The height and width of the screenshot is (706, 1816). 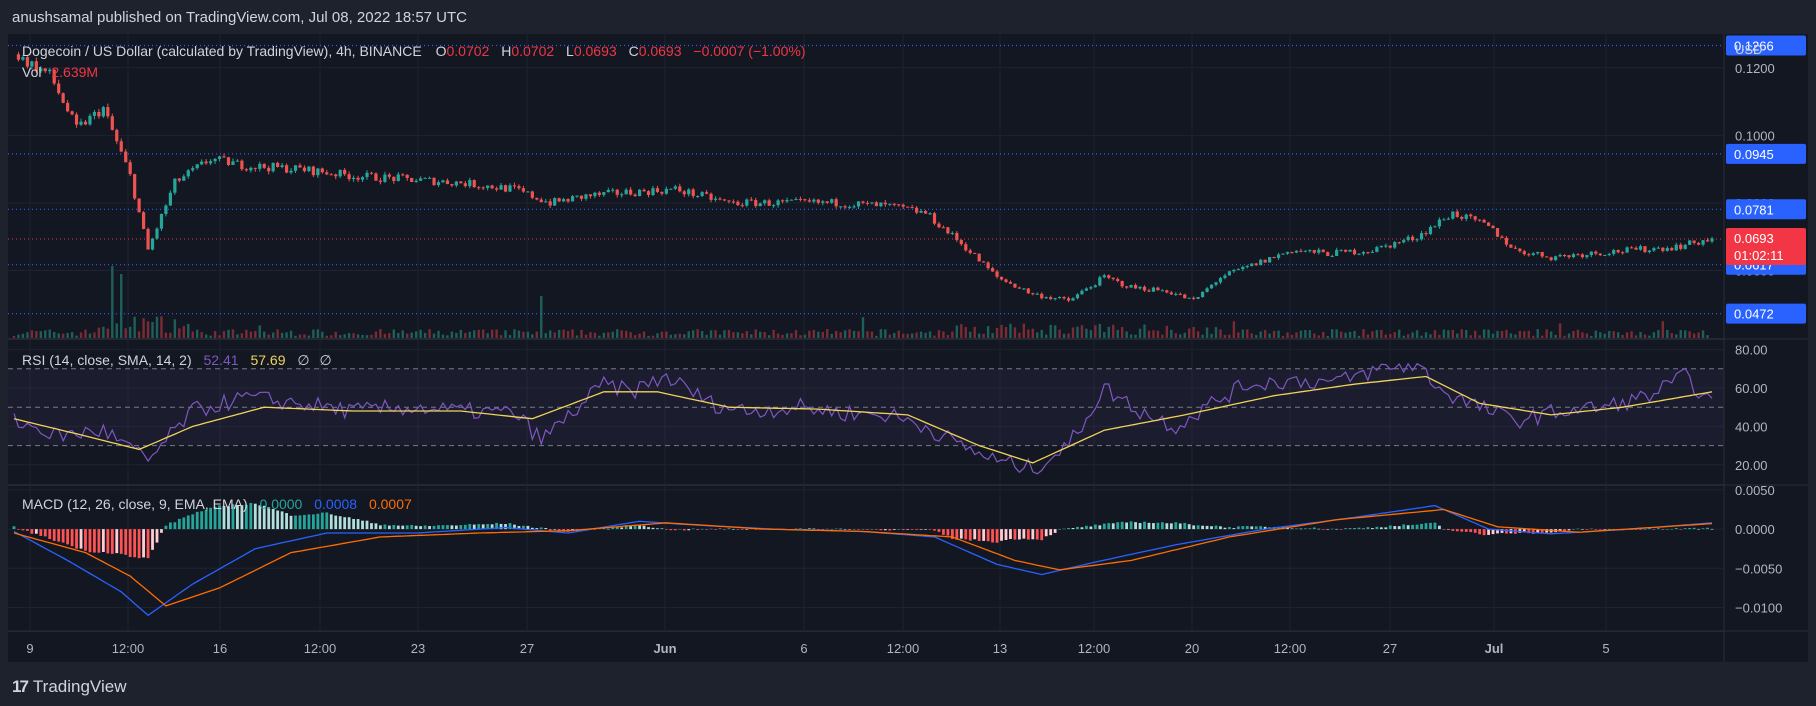 What do you see at coordinates (220, 648) in the screenshot?
I see `time-tick: 16` at bounding box center [220, 648].